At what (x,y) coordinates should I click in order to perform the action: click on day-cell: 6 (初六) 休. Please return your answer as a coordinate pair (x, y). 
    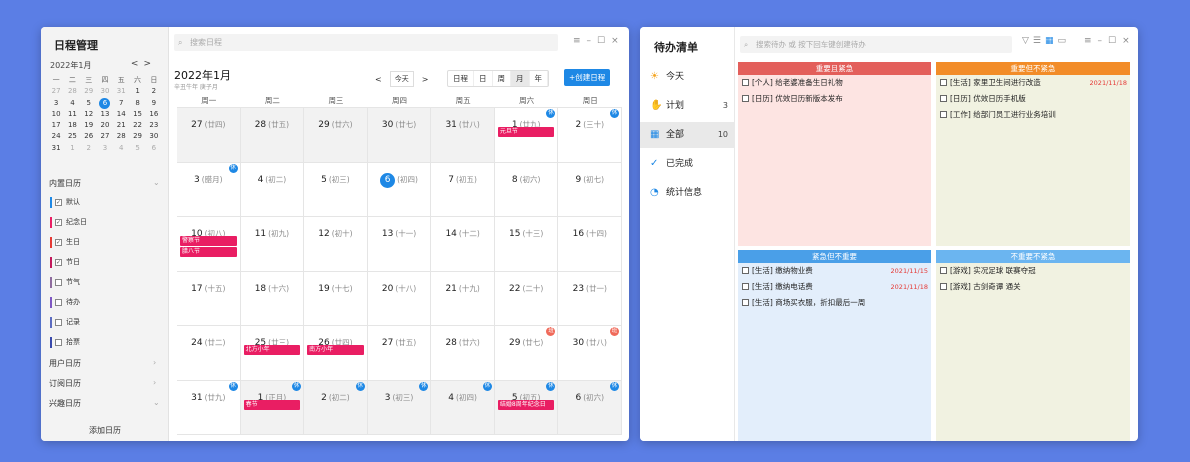
    Looking at the image, I should click on (590, 407).